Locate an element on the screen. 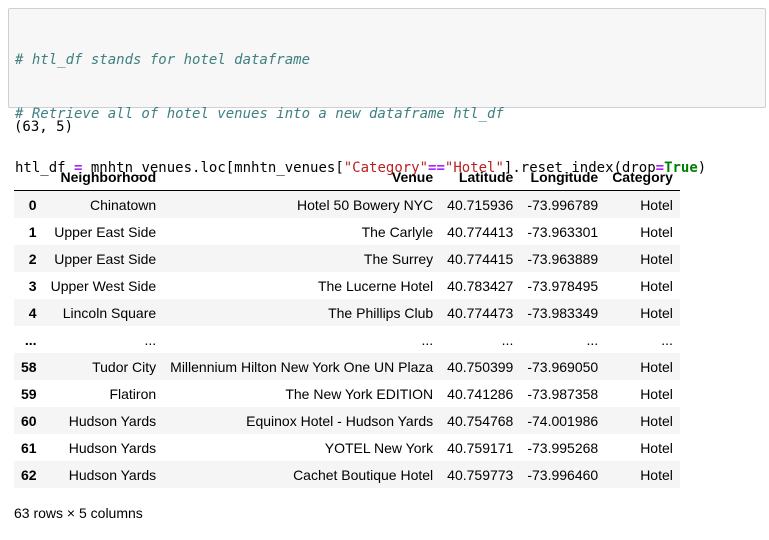 The height and width of the screenshot is (540, 769). row-index: 61 is located at coordinates (29, 447).